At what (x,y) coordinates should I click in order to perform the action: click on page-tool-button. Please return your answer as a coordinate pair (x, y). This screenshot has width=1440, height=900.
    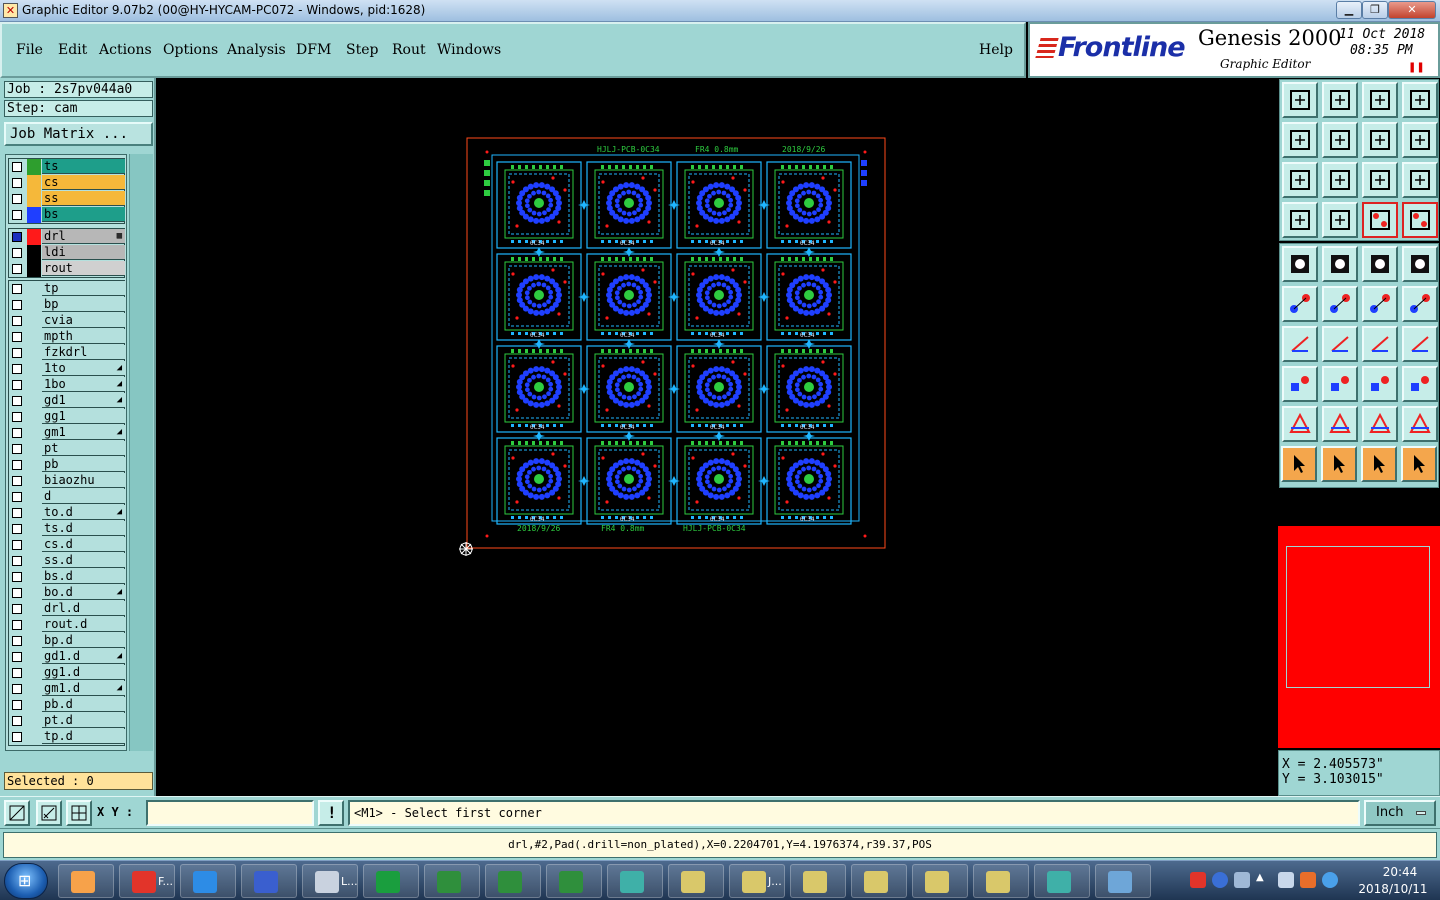
    Looking at the image, I should click on (1340, 100).